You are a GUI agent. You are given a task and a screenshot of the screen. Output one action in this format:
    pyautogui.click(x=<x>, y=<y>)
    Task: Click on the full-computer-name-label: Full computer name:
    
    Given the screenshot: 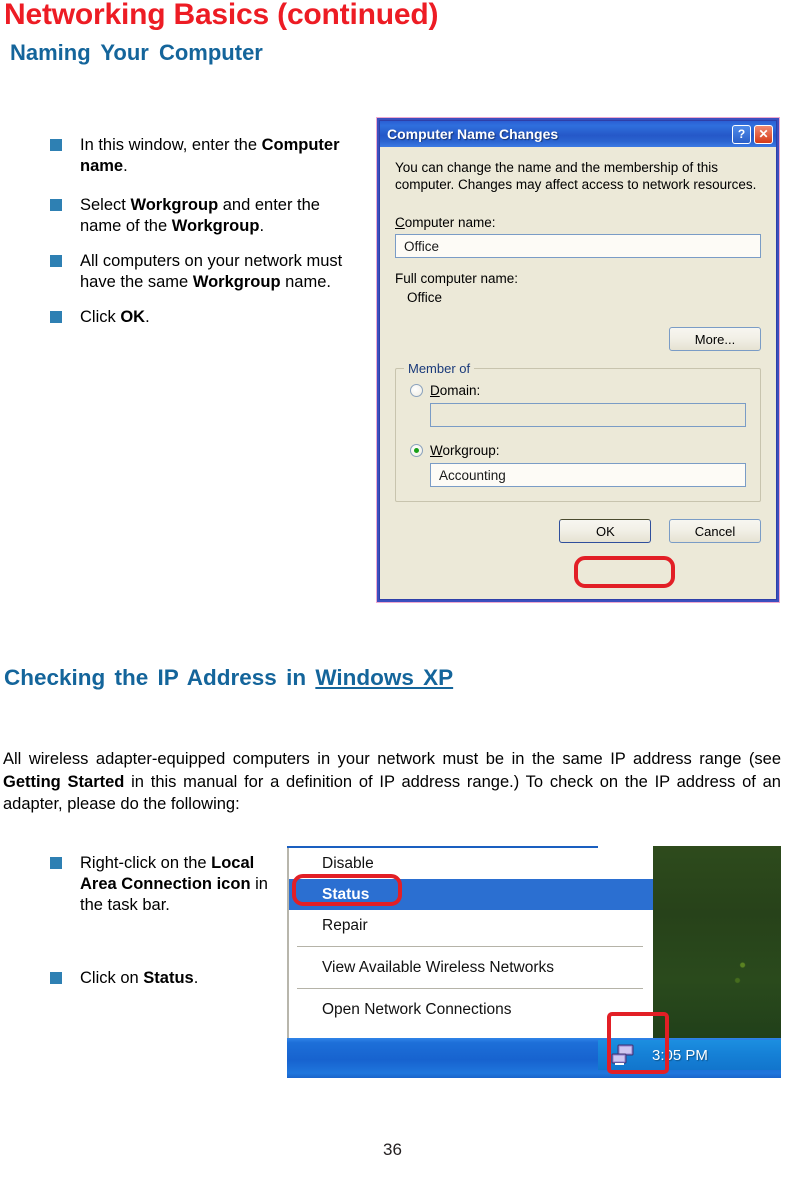 What is the action you would take?
    pyautogui.click(x=457, y=278)
    